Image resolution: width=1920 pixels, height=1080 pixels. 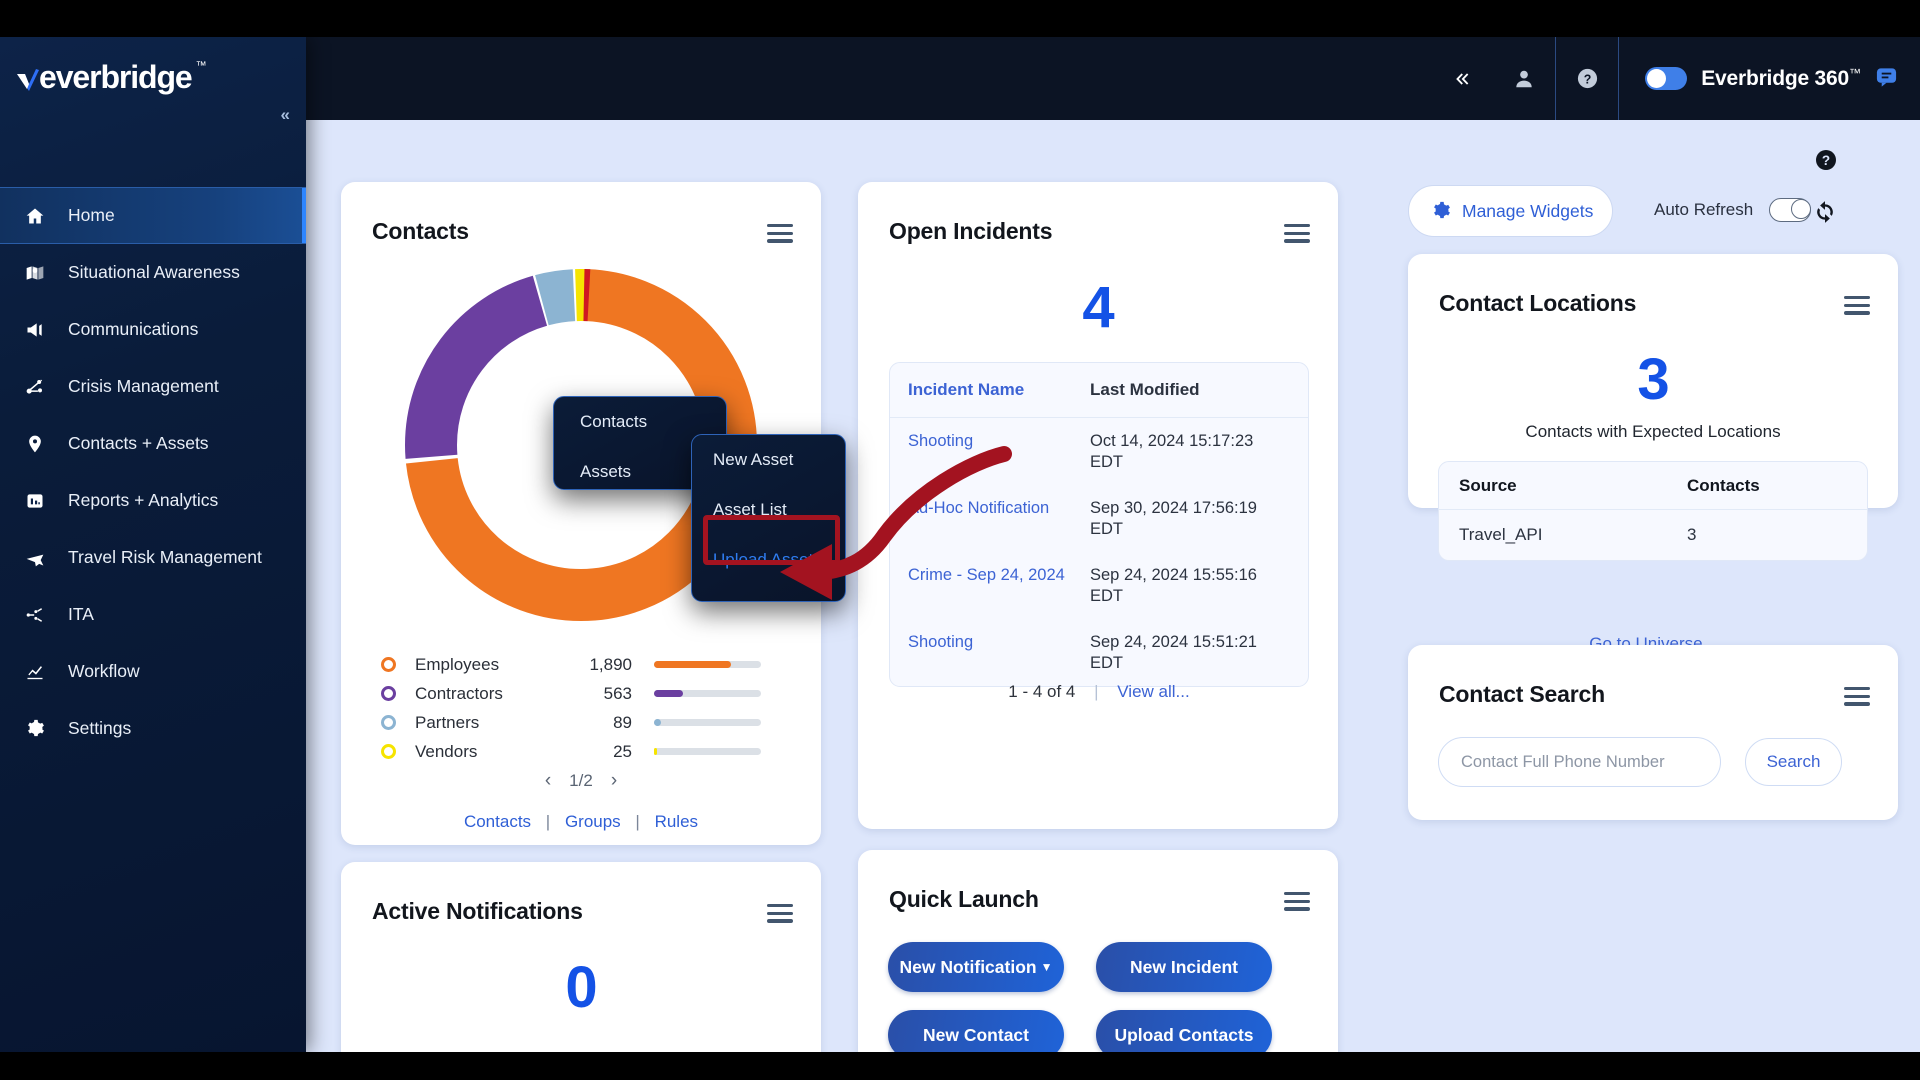 What do you see at coordinates (35, 672) in the screenshot?
I see `line-chart-icon` at bounding box center [35, 672].